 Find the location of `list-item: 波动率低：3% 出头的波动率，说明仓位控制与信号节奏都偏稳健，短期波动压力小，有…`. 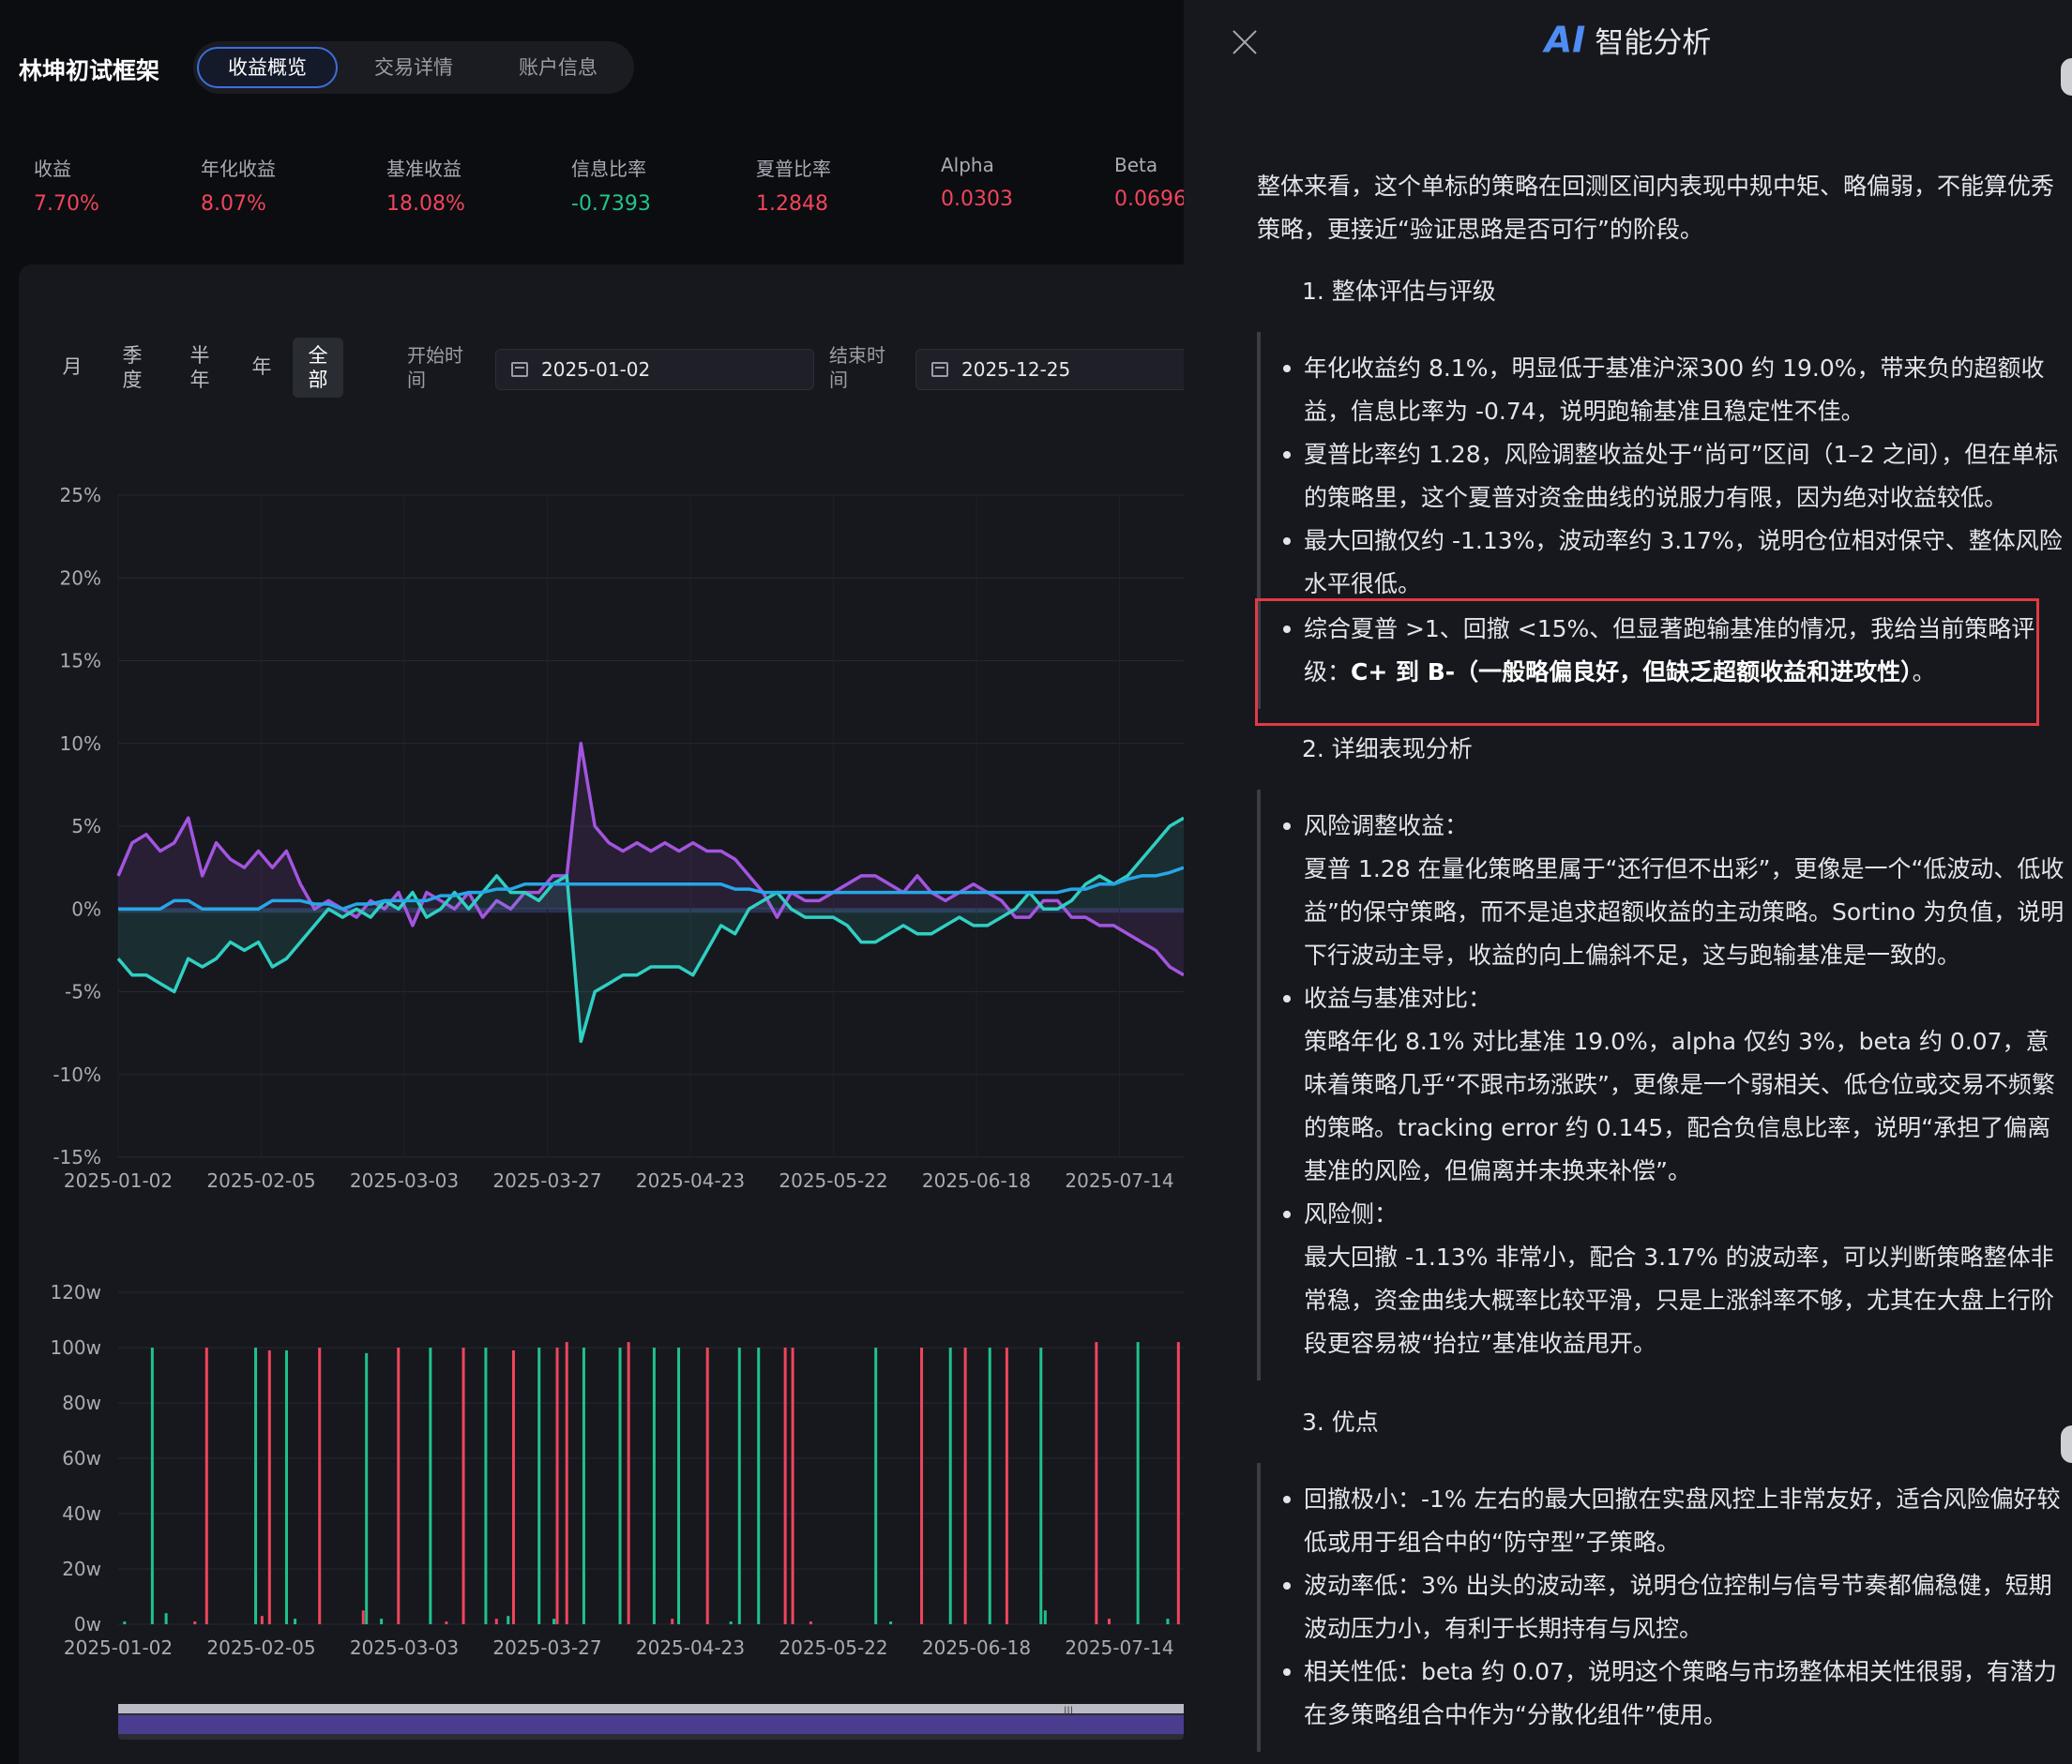

list-item: 波动率低：3% 出头的波动率，说明仓位控制与信号节奏都偏稳健，短期波动压力小，有… is located at coordinates (1677, 1607).